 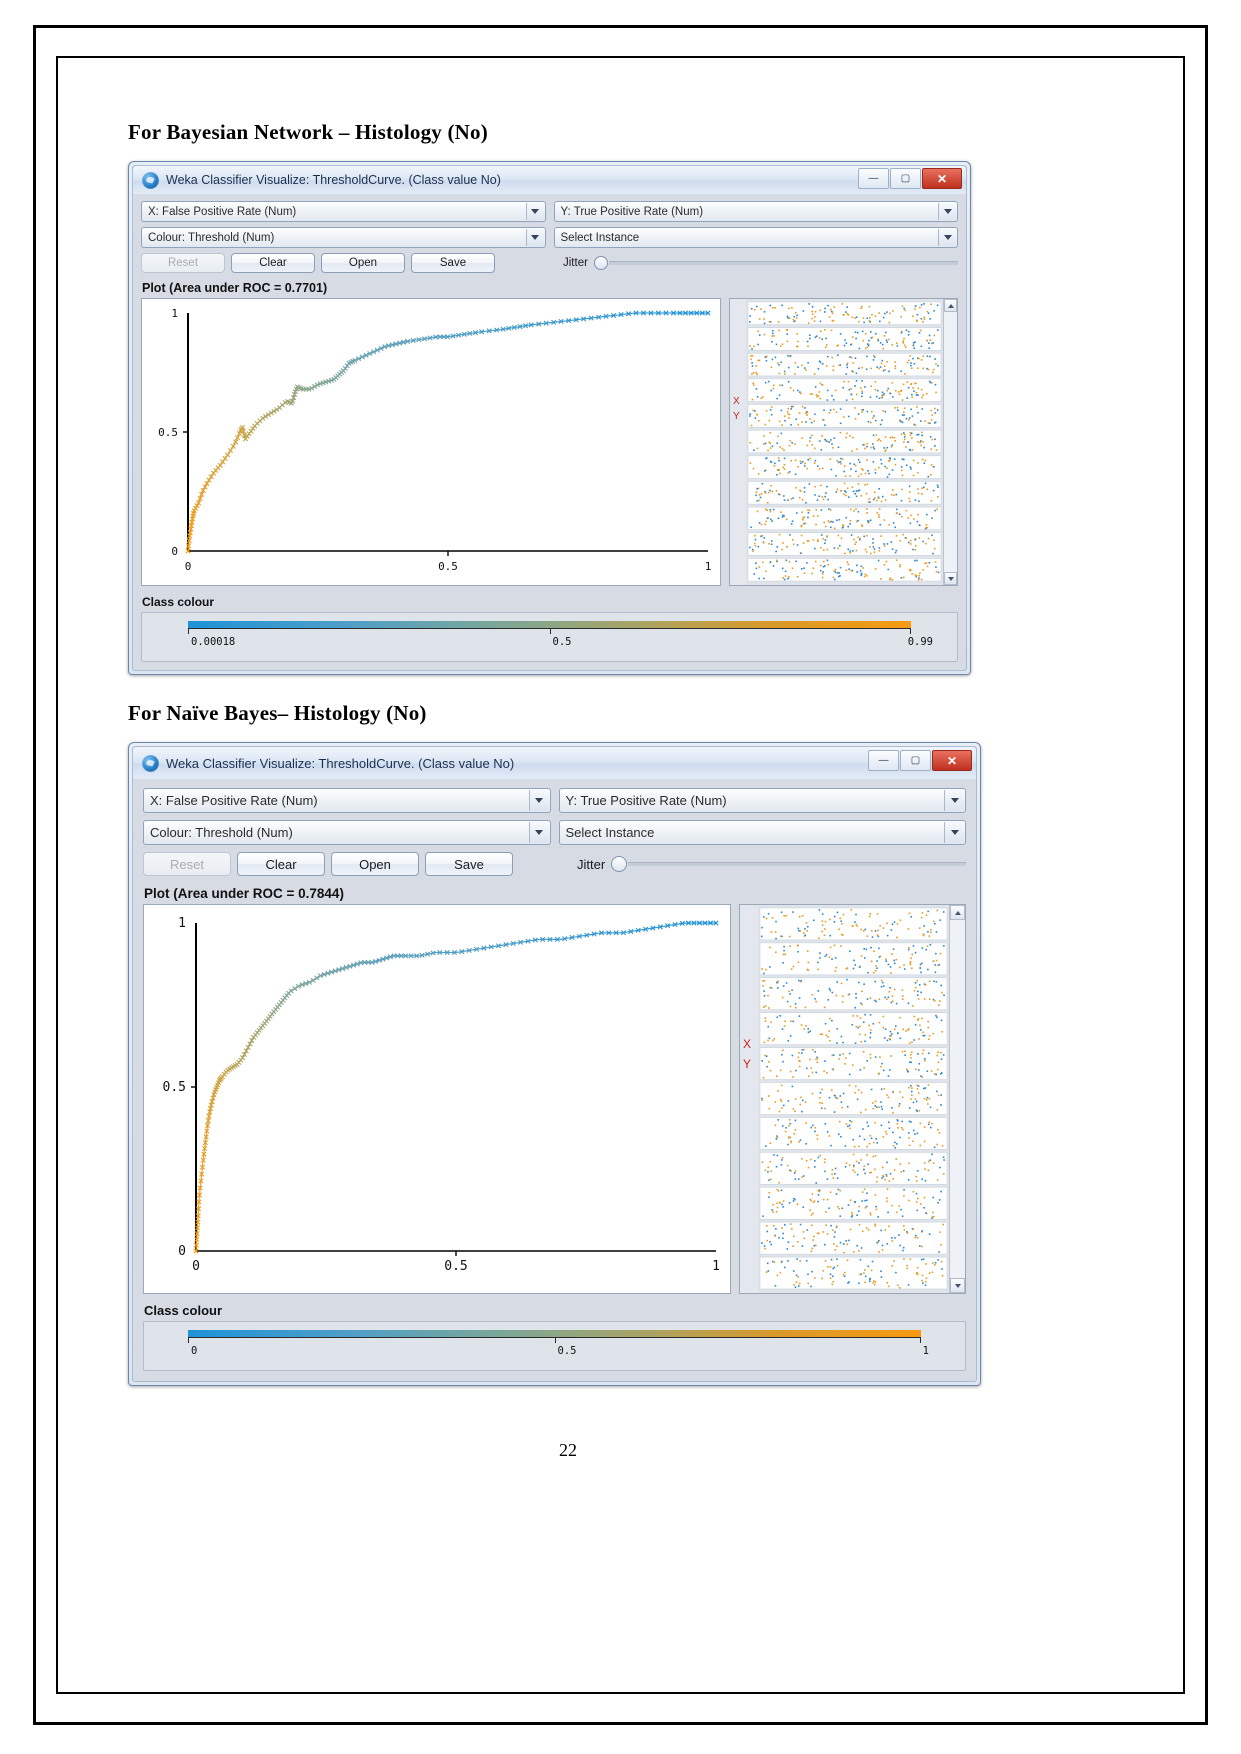 What do you see at coordinates (549, 263) in the screenshot?
I see `button-row-1: Reset Clear Open Save Jitter` at bounding box center [549, 263].